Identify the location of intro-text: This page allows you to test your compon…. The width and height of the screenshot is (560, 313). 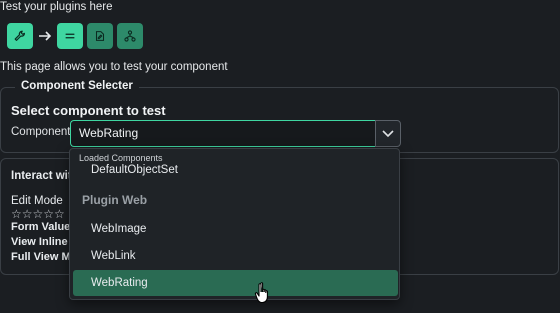
(114, 67).